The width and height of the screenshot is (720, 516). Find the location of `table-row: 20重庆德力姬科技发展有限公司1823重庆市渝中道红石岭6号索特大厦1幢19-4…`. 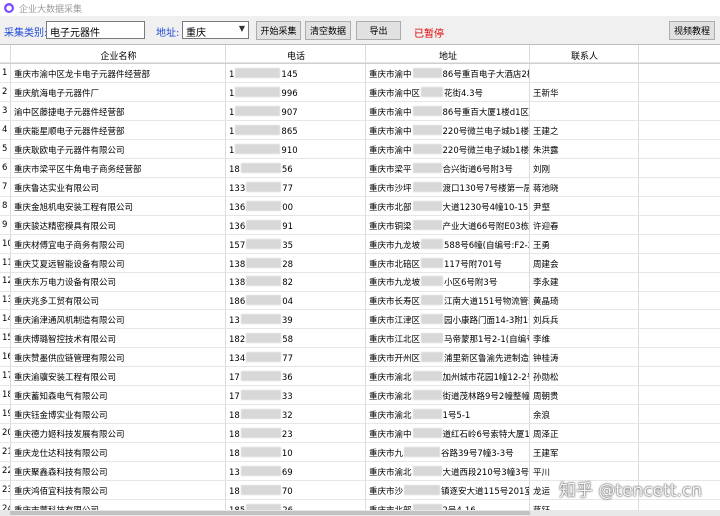

table-row: 20重庆德力姬科技发展有限公司1823重庆市渝中道红石岭6号索特大厦1幢19-4… is located at coordinates (360, 434).